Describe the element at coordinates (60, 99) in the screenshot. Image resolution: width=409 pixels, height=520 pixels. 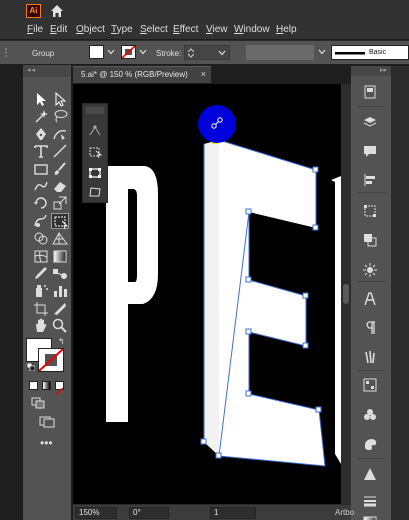
I see `direct-selection-tool-icon` at that location.